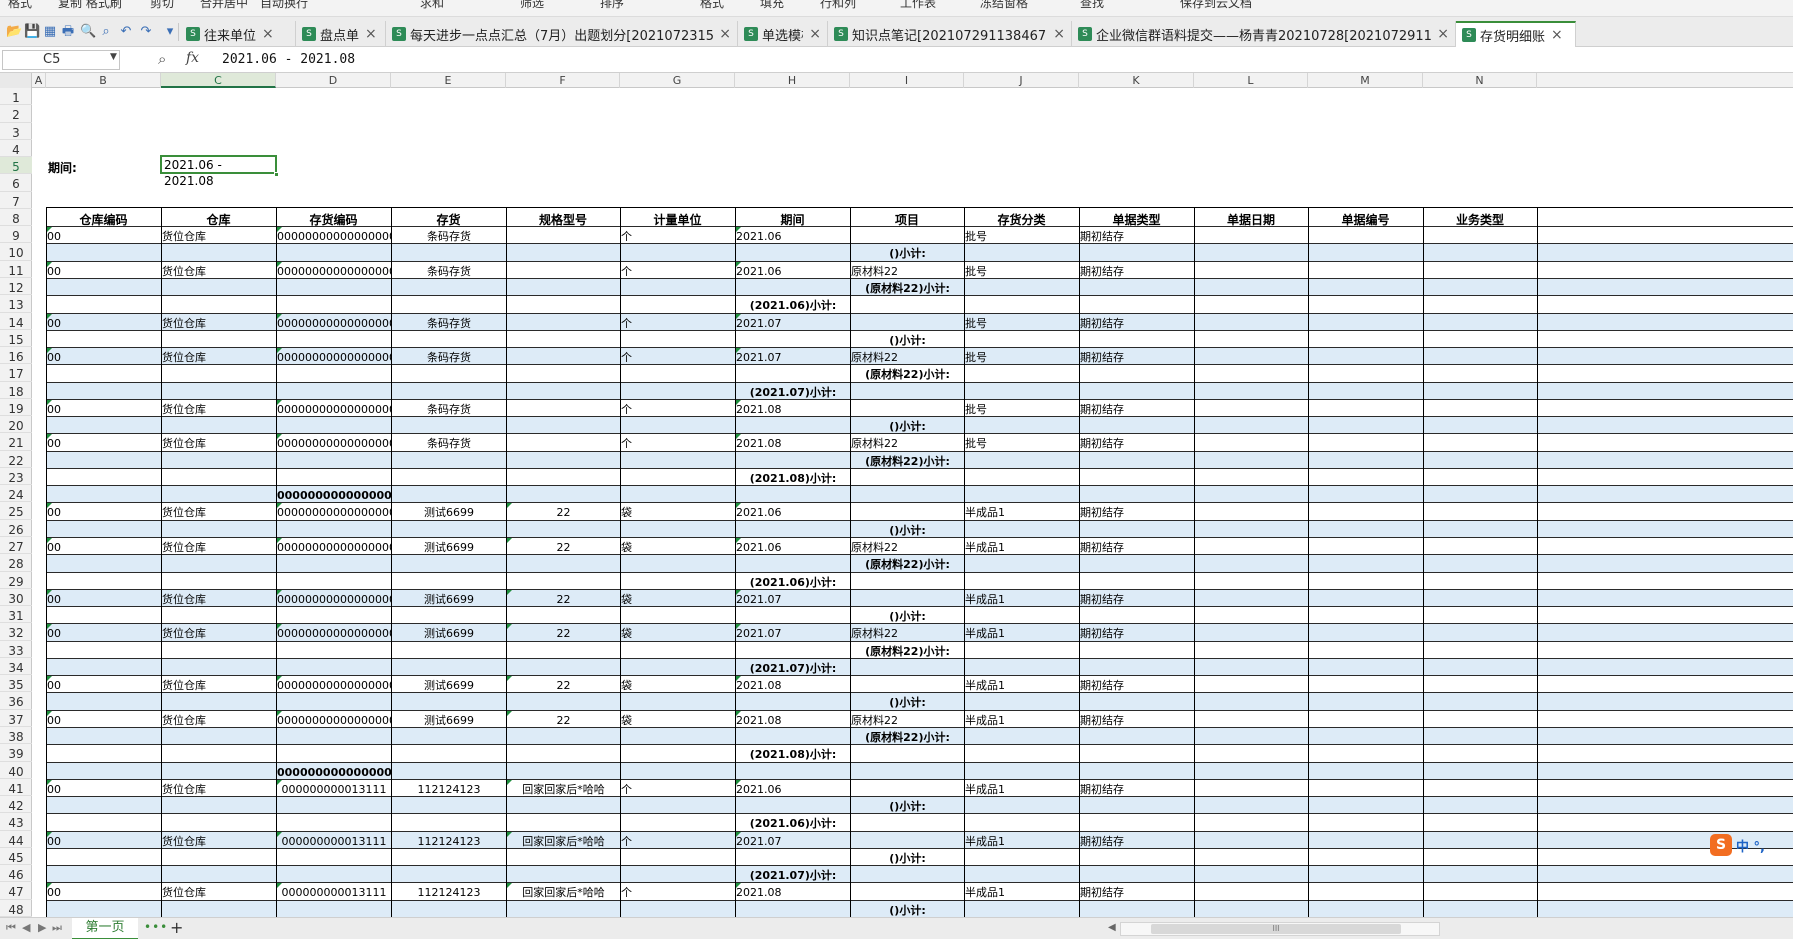 This screenshot has width=1793, height=939. What do you see at coordinates (16, 667) in the screenshot?
I see `row-header: 34` at bounding box center [16, 667].